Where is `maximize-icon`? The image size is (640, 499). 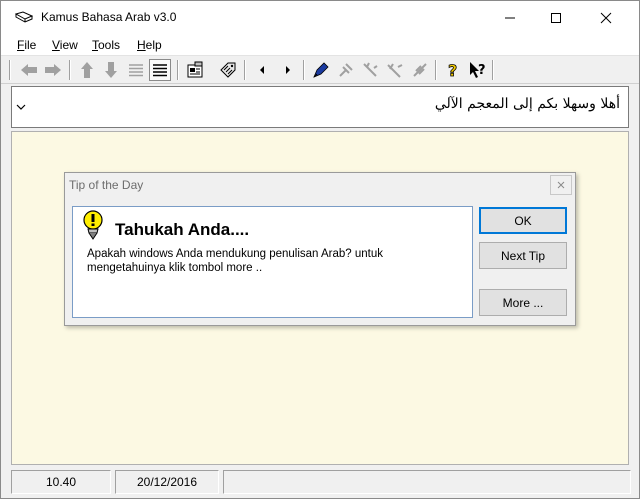 maximize-icon is located at coordinates (556, 17).